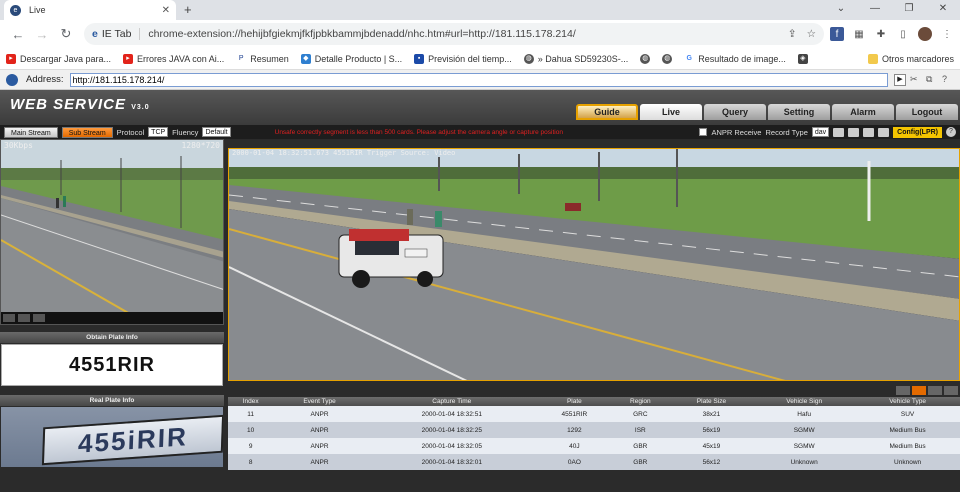  What do you see at coordinates (927, 112) in the screenshot?
I see `nav-logout: Logout` at bounding box center [927, 112].